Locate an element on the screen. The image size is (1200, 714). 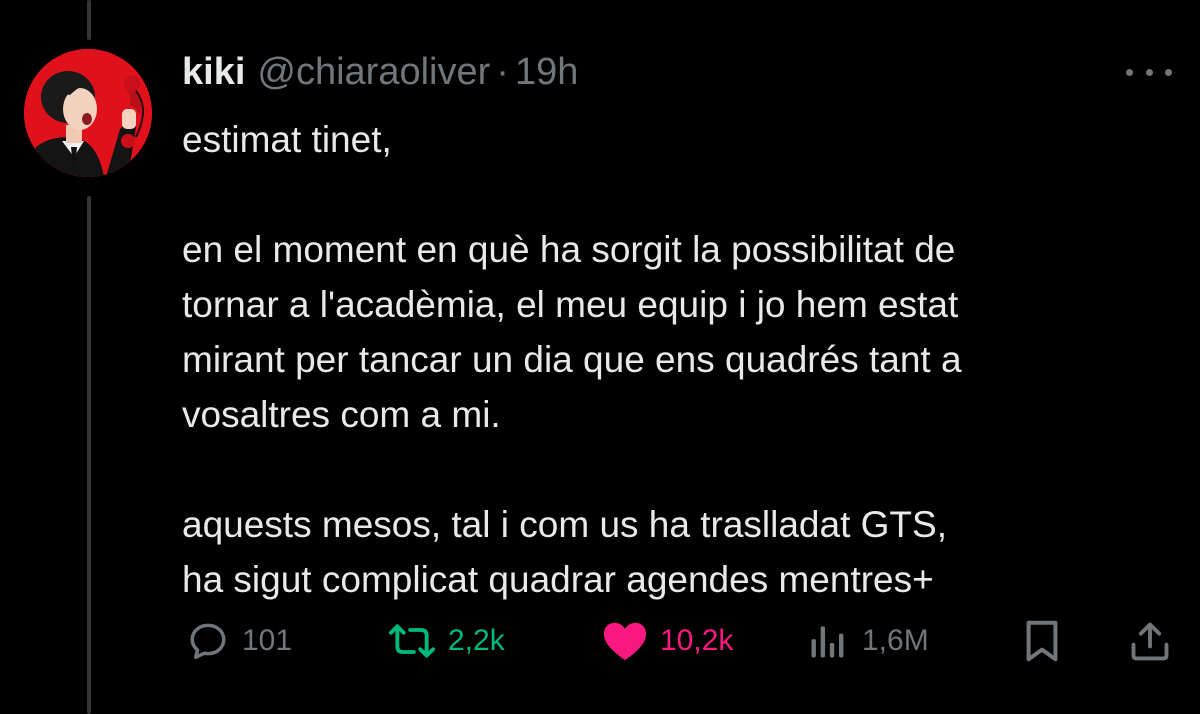
share-icon is located at coordinates (1150, 641).